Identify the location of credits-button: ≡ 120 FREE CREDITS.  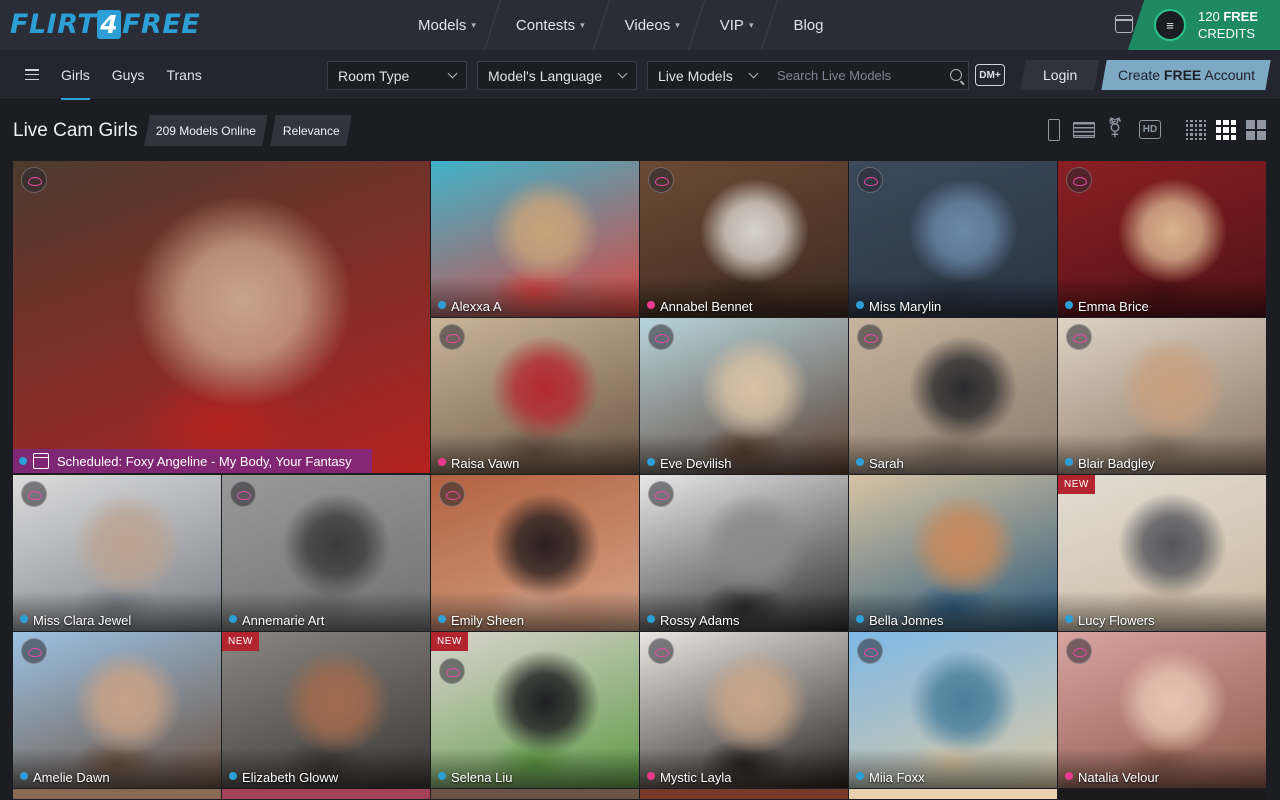
(1214, 25).